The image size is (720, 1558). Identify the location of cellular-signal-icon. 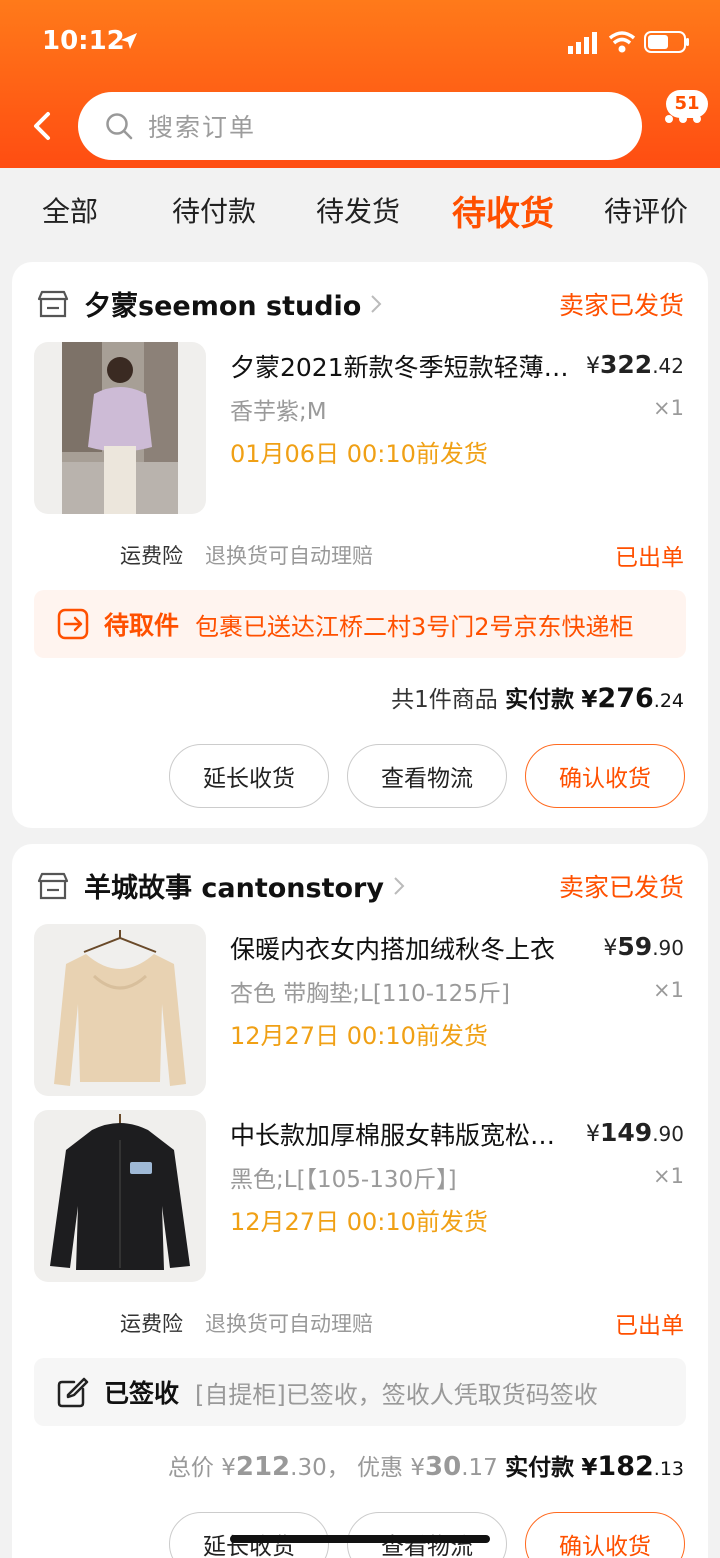
(582, 43).